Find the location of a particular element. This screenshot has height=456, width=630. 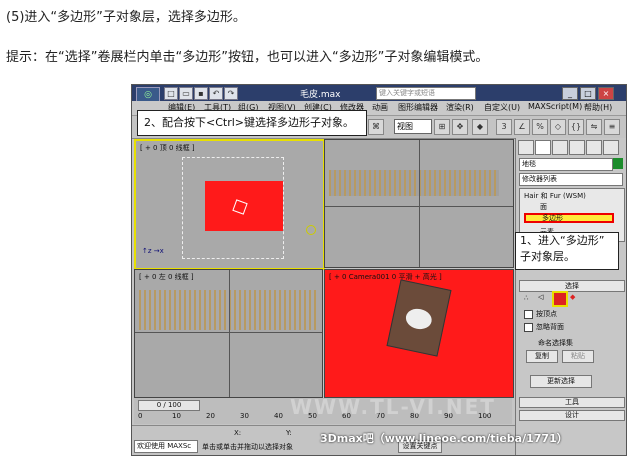

menu-graph-editors: 图形编辑器 is located at coordinates (418, 107).